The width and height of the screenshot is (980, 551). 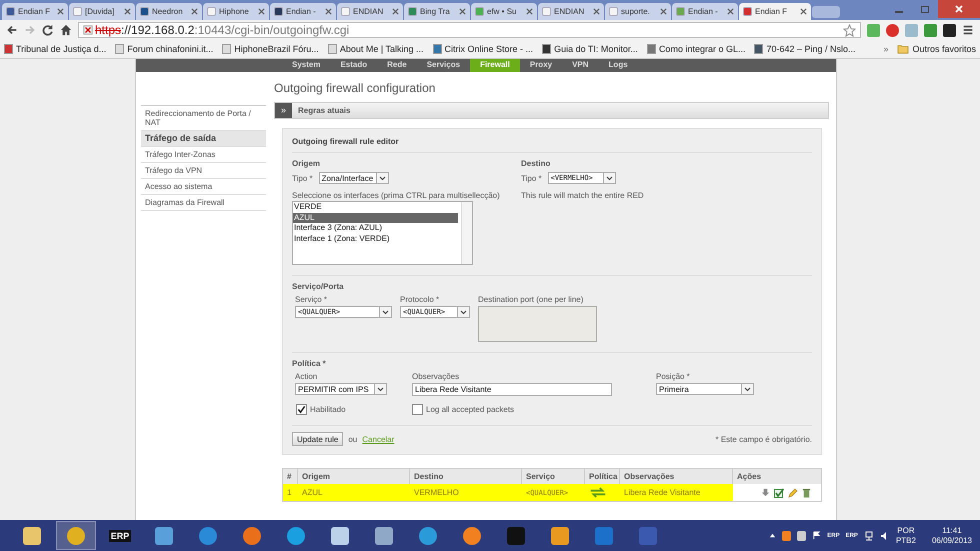 I want to click on browser-tab: efw • Su, so click(x=504, y=11).